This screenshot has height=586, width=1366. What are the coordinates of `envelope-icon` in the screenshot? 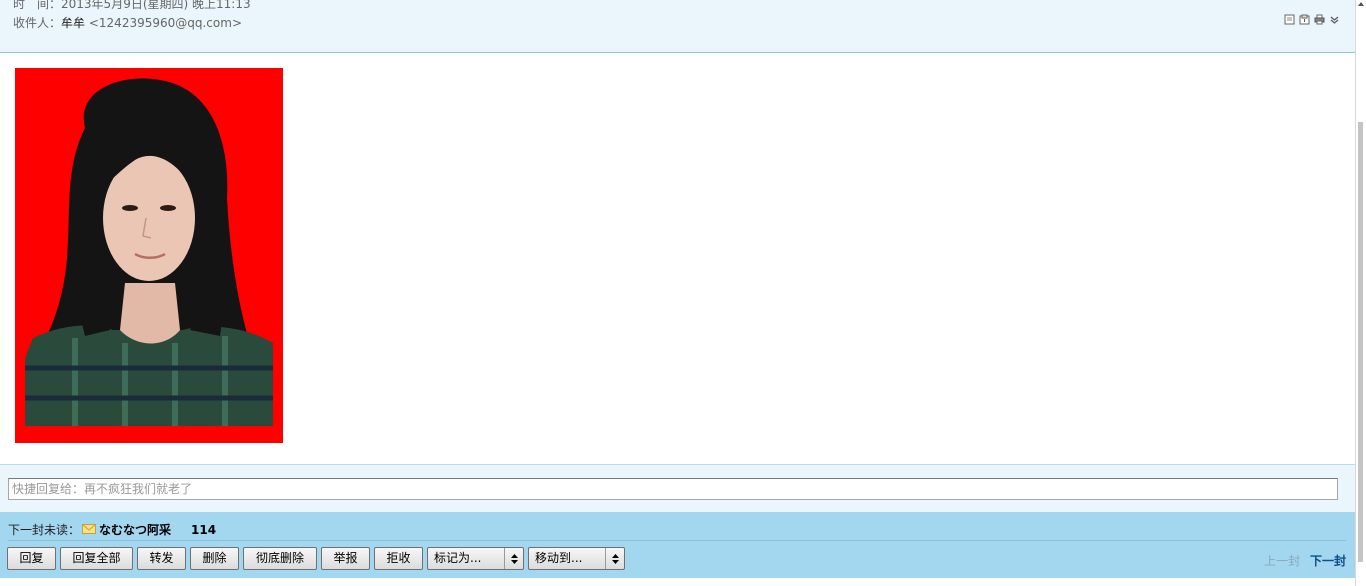 It's located at (89, 530).